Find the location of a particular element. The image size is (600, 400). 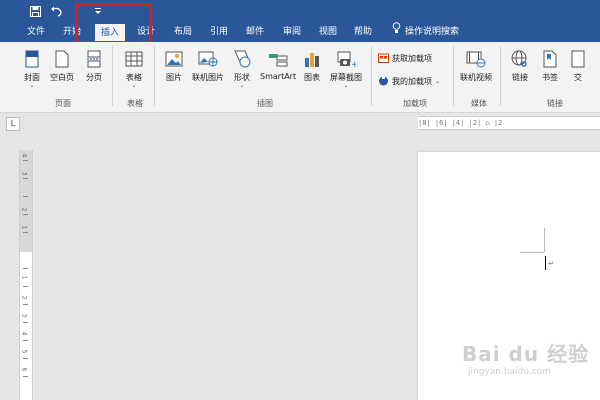

link-button: 链接 is located at coordinates (520, 65).